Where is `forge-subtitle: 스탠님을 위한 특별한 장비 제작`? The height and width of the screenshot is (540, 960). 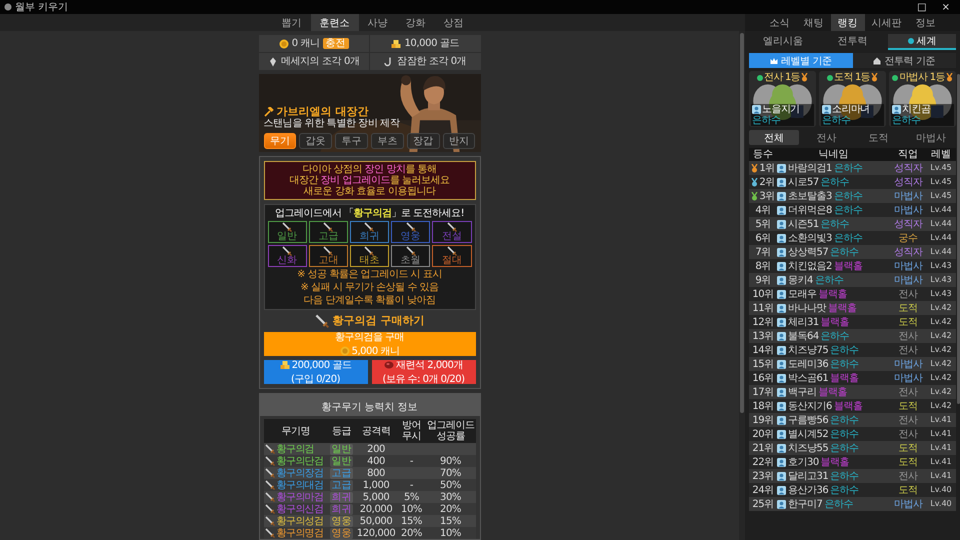
forge-subtitle: 스탠님을 위한 특별한 장비 제작 is located at coordinates (332, 124).